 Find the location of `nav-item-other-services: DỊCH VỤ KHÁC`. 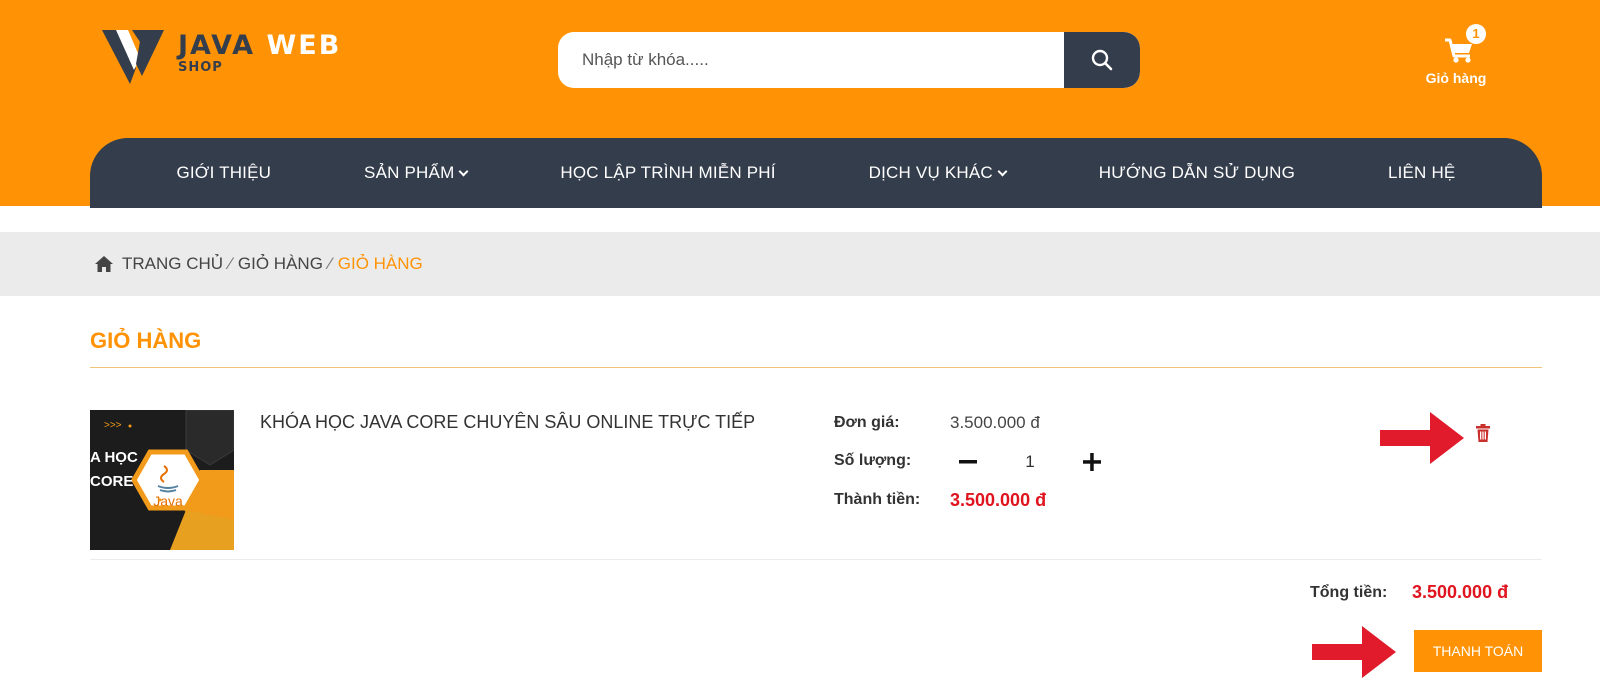

nav-item-other-services: DỊCH VỤ KHÁC is located at coordinates (938, 173).